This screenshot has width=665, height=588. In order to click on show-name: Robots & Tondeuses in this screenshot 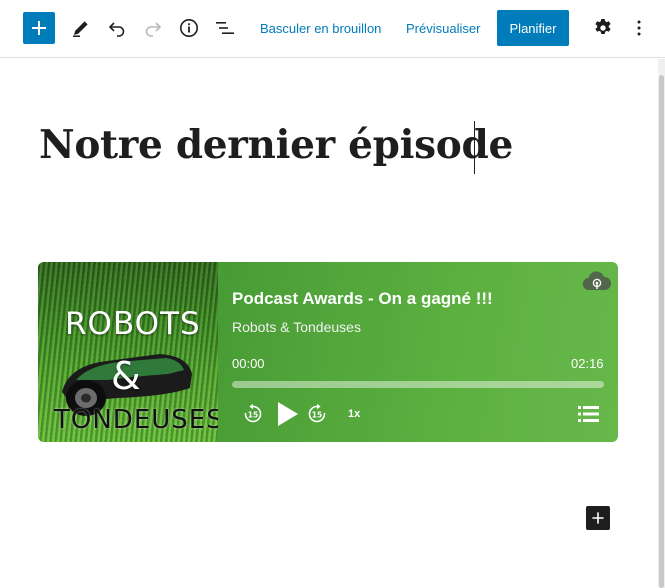, I will do `click(296, 327)`.